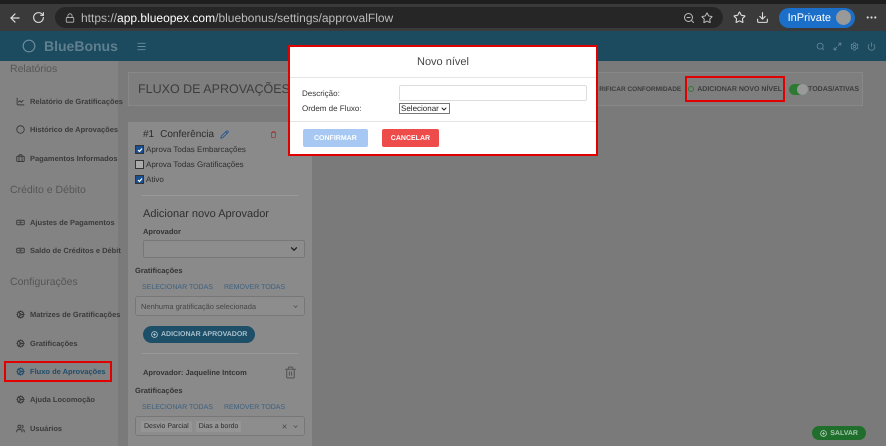 The image size is (886, 446). Describe the element at coordinates (237, 17) in the screenshot. I see `url-text: https://app.blueopex.com/bluebonus/settings/approvalFlow` at that location.